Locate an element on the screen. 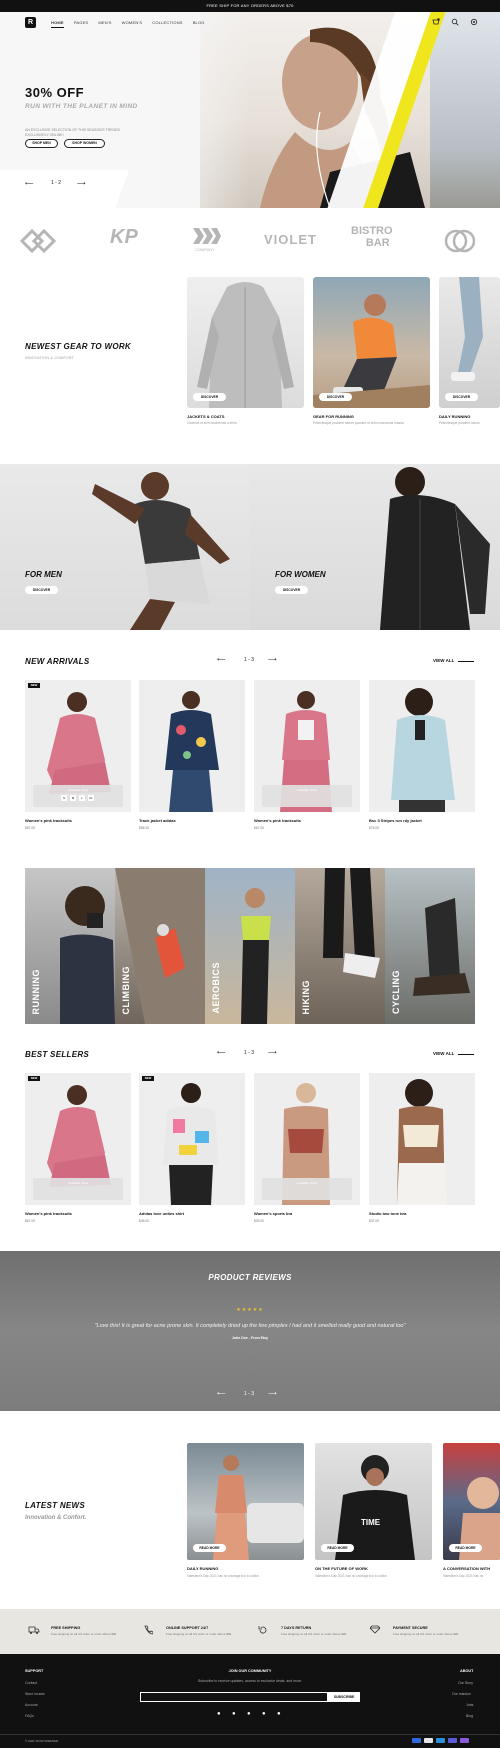  gear-discover-button-1: DISCOVER is located at coordinates (209, 397).